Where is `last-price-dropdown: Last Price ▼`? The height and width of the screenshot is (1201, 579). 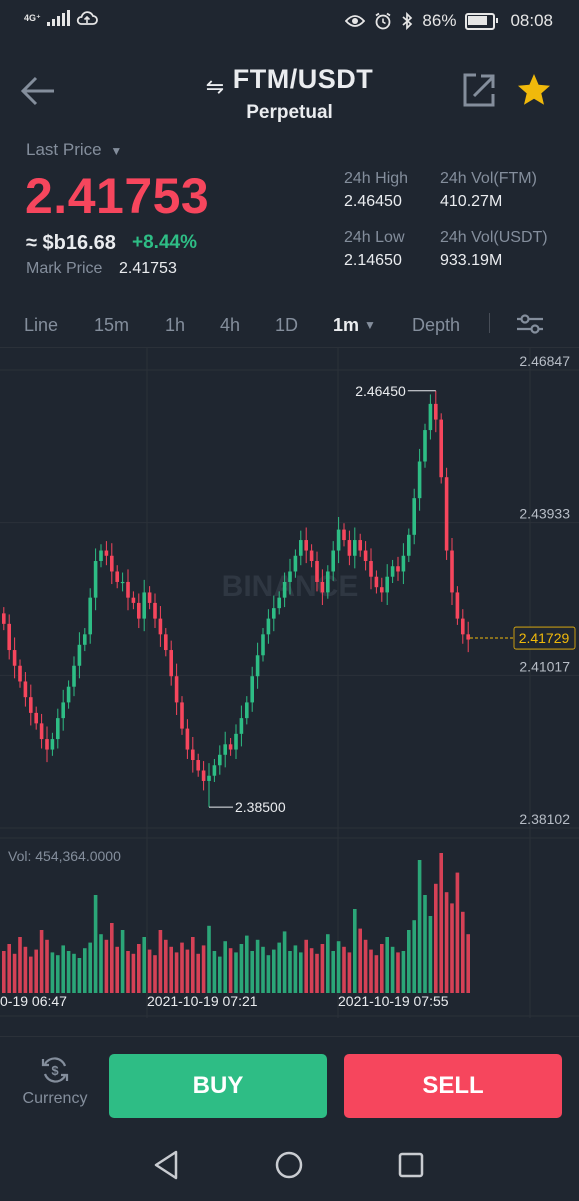 last-price-dropdown: Last Price ▼ is located at coordinates (74, 150).